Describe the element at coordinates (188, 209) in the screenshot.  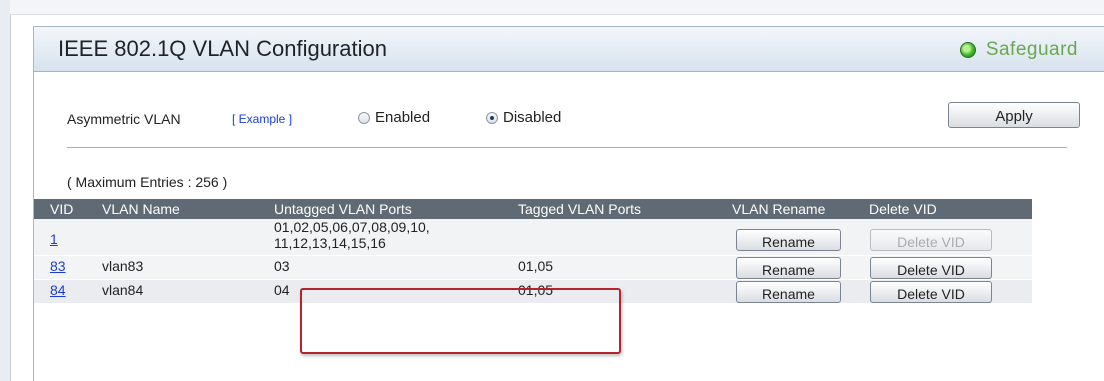
I see `col-header-vlan-name: VLAN Name` at that location.